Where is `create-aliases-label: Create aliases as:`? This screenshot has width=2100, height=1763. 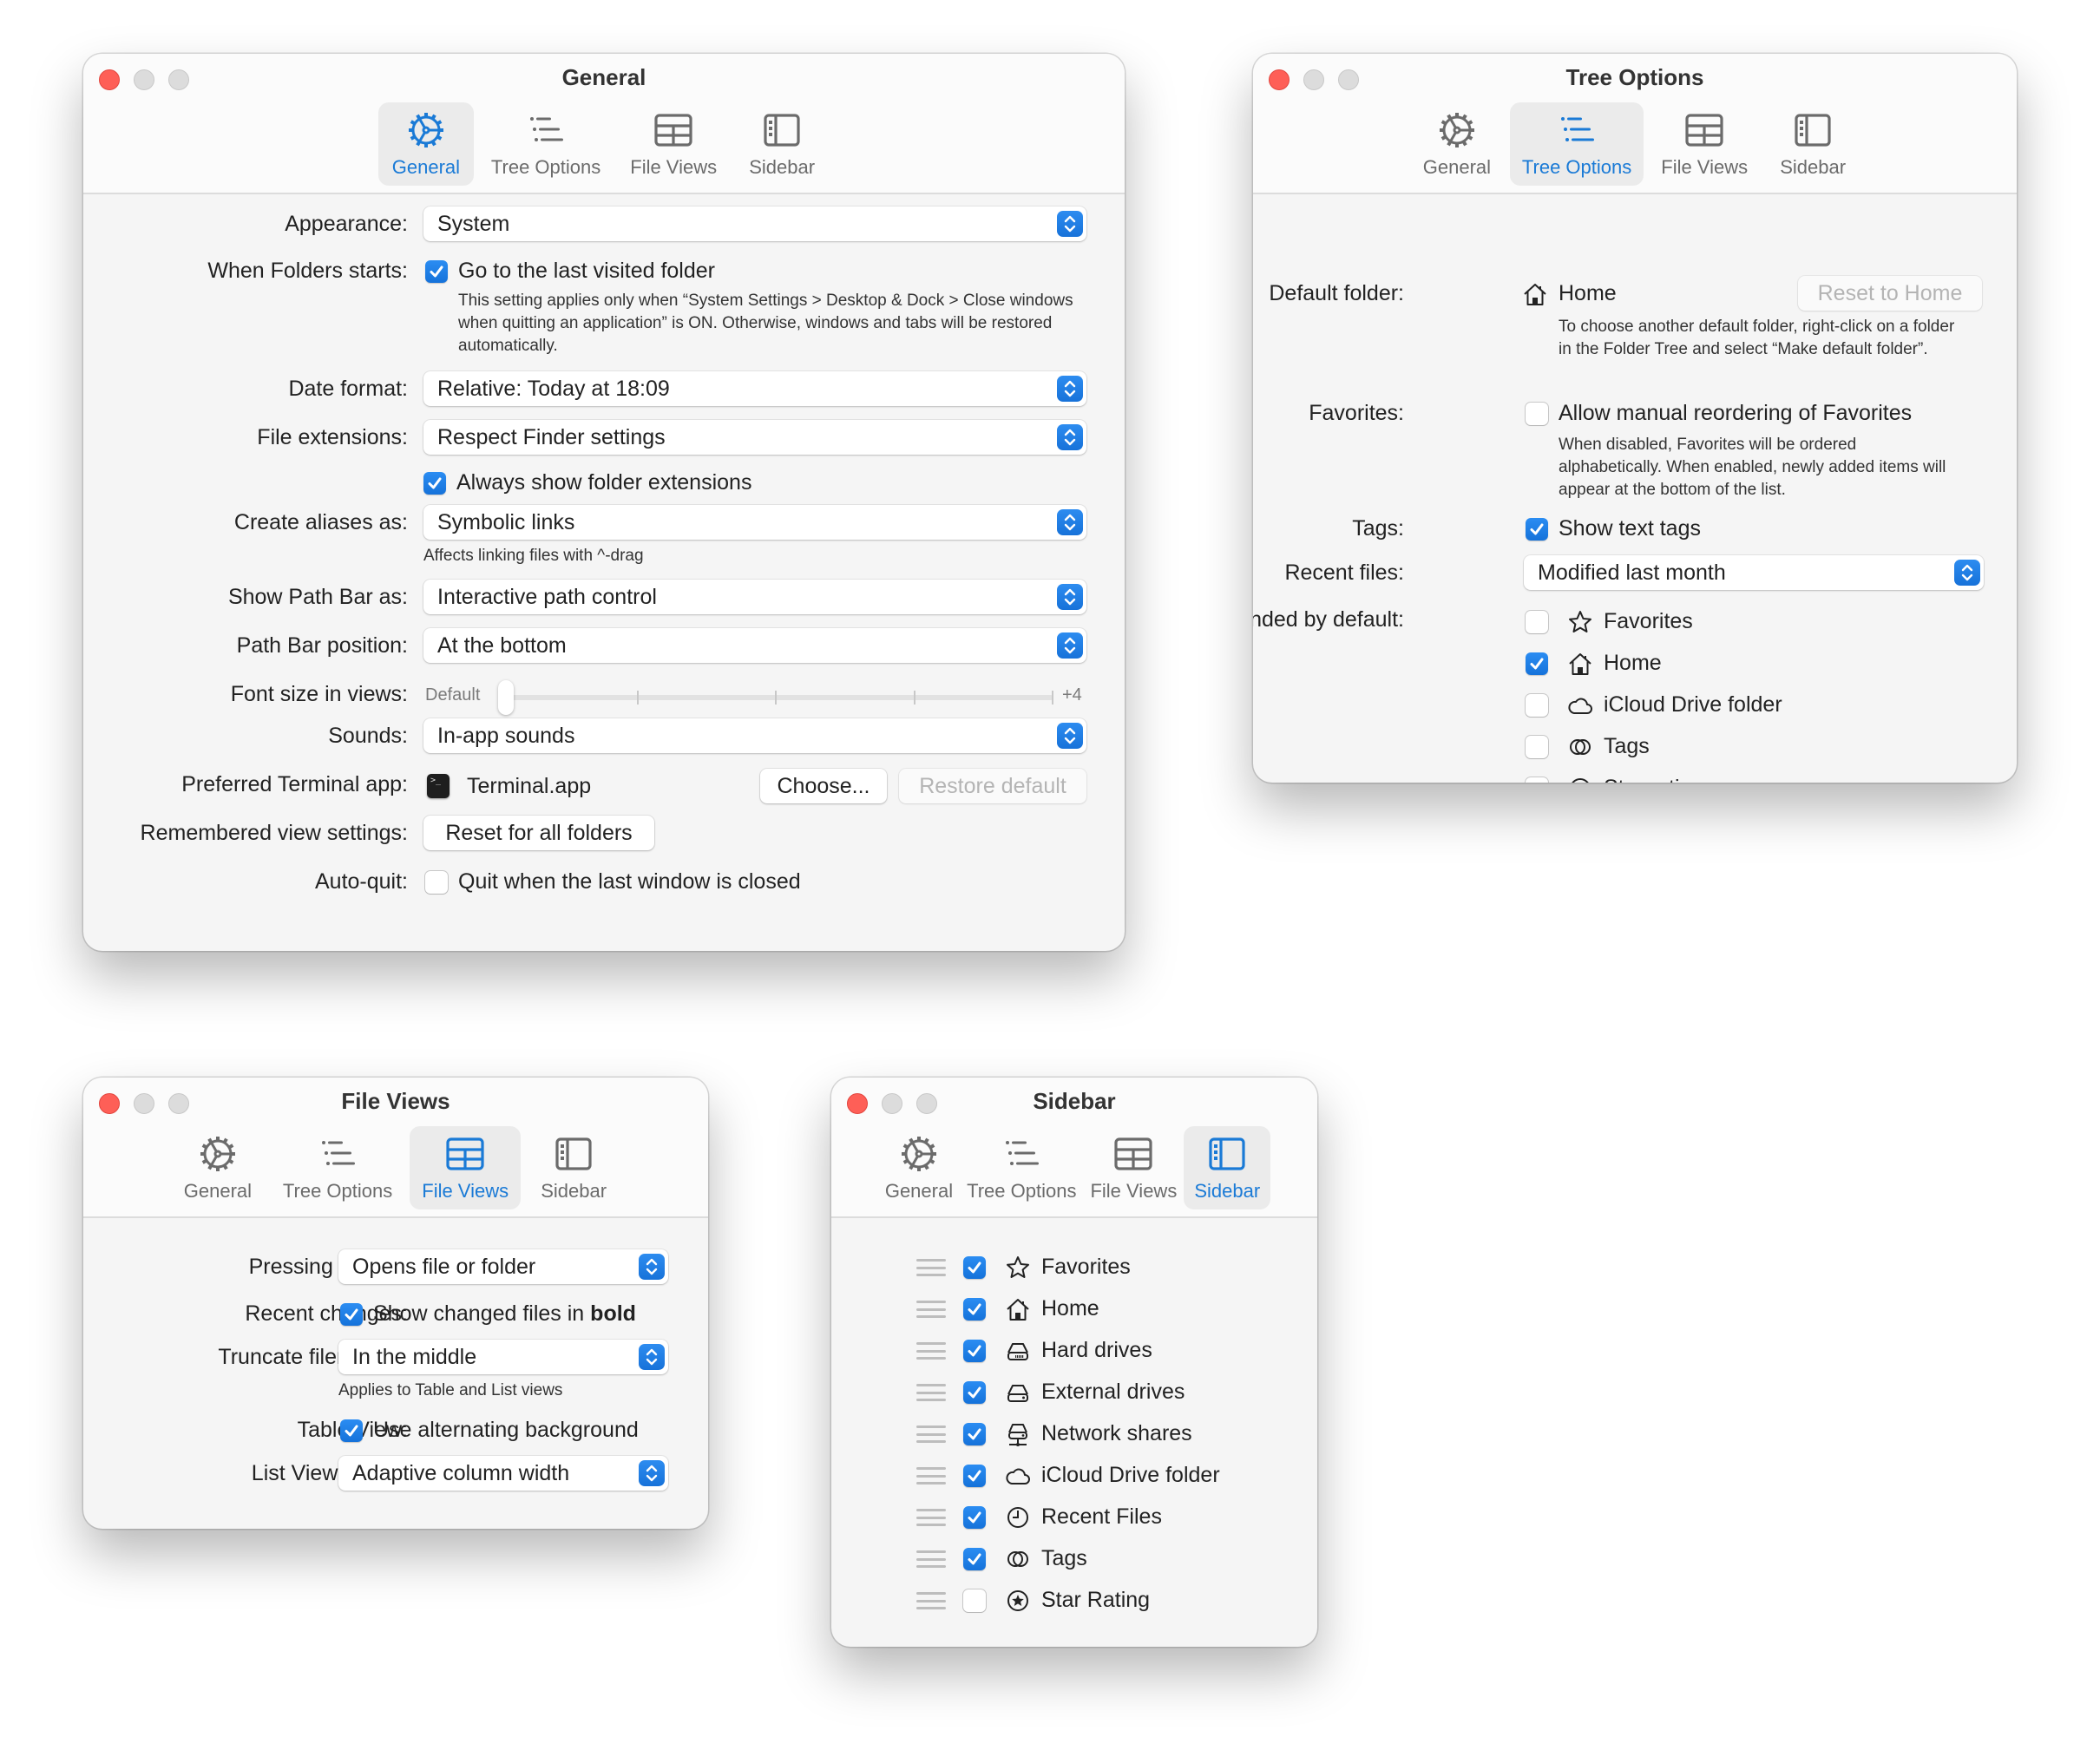 create-aliases-label: Create aliases as: is located at coordinates (320, 522).